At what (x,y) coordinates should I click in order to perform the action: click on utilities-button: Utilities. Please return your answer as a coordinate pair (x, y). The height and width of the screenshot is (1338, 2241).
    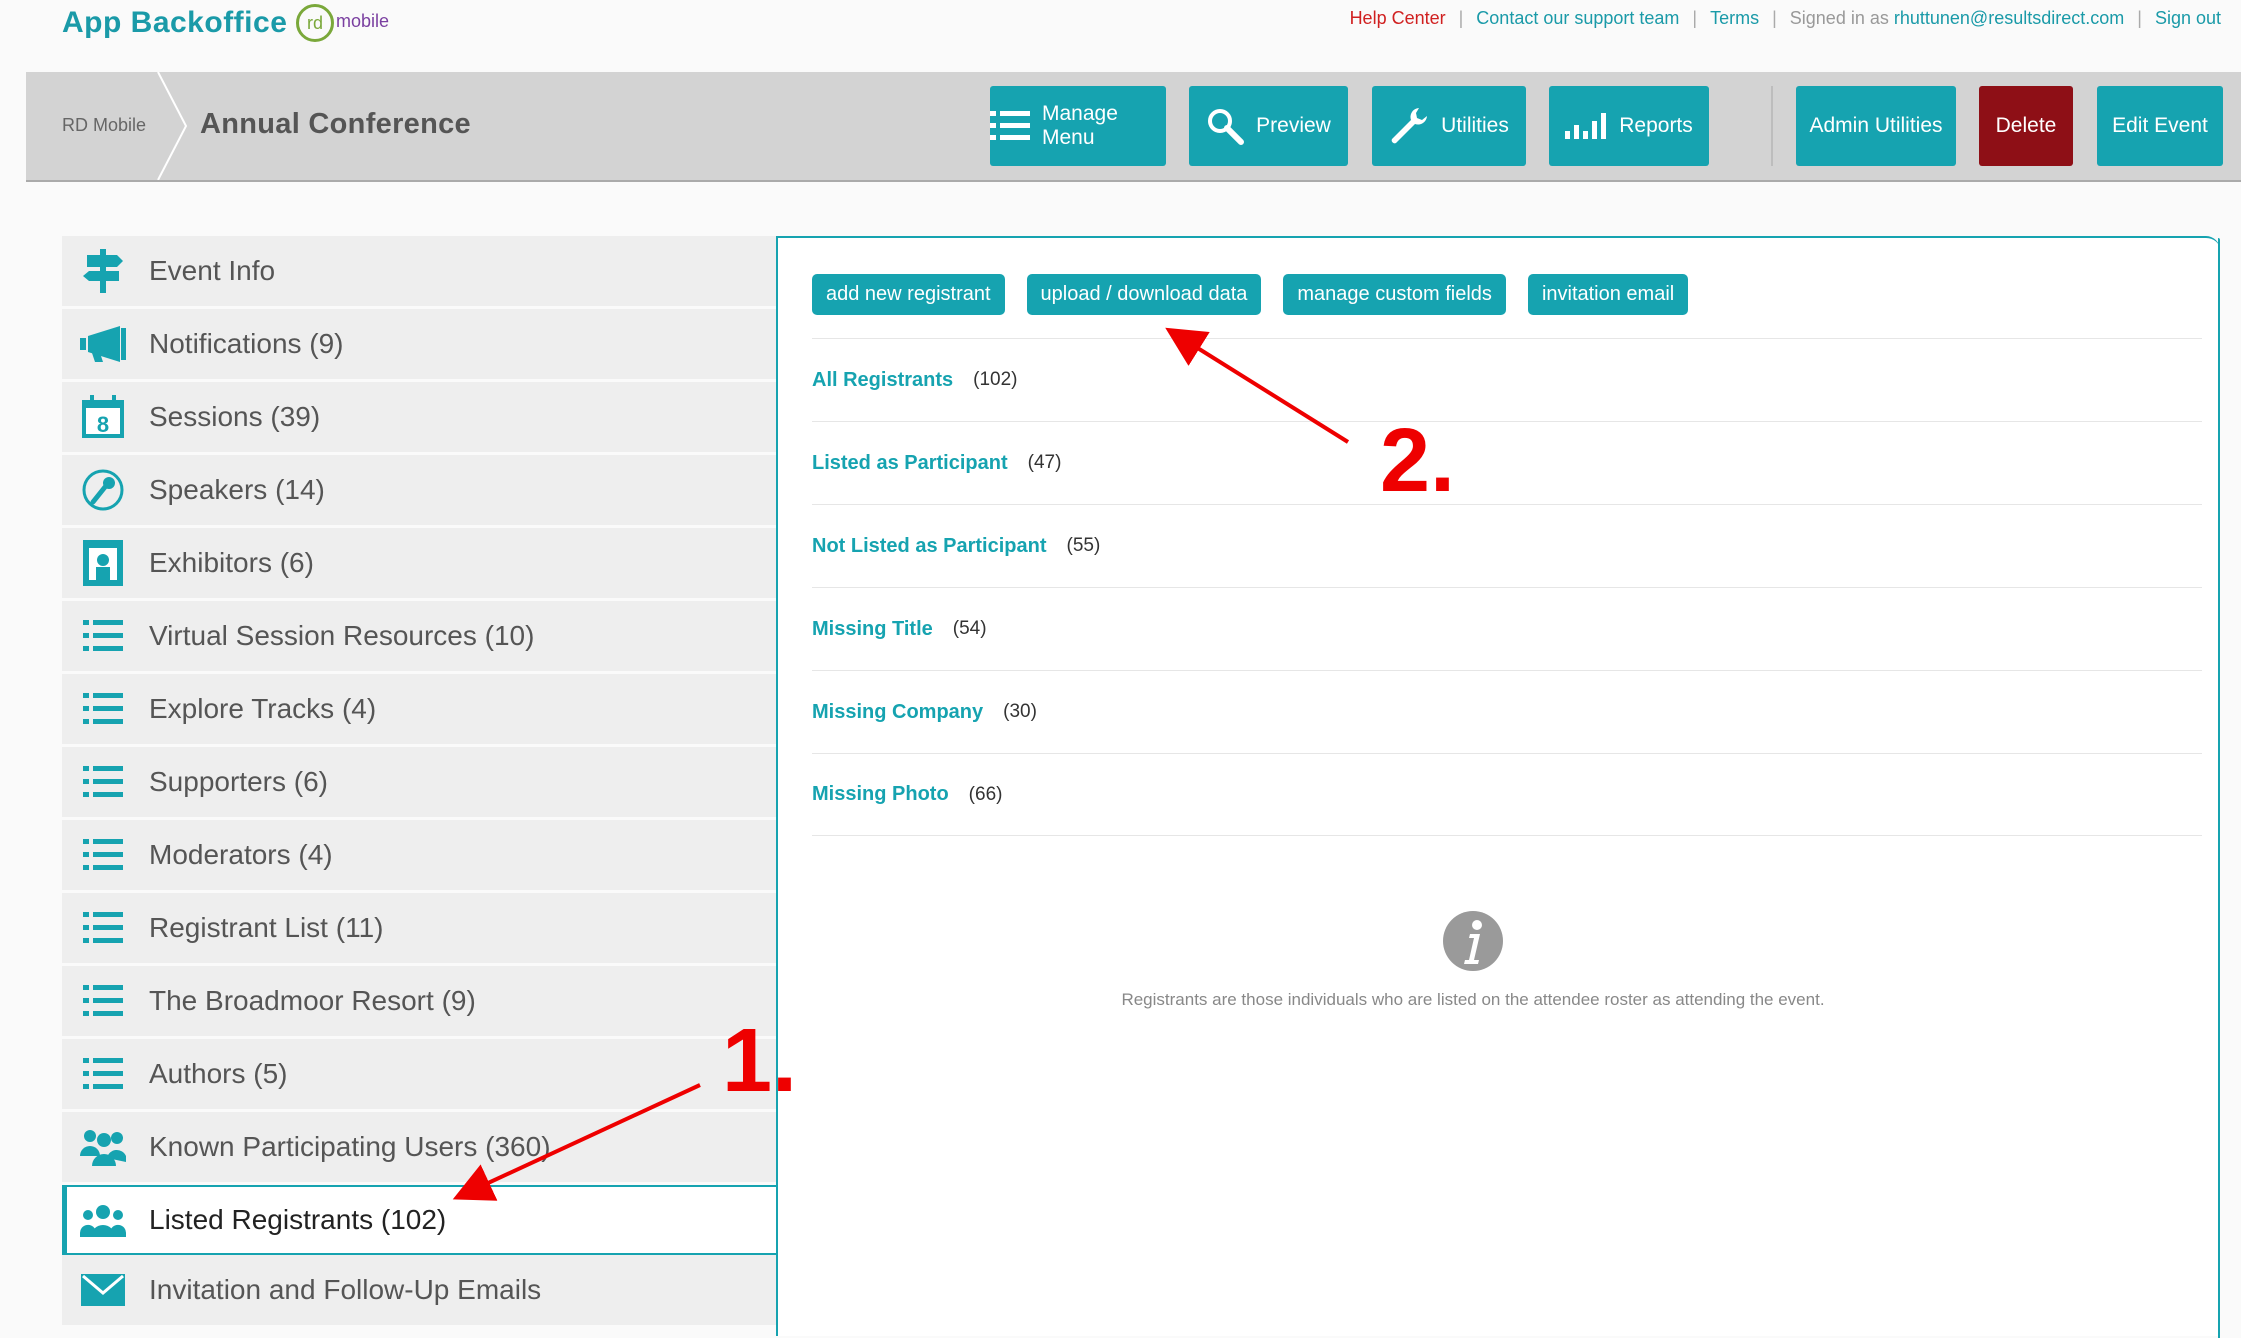
    Looking at the image, I should click on (1449, 126).